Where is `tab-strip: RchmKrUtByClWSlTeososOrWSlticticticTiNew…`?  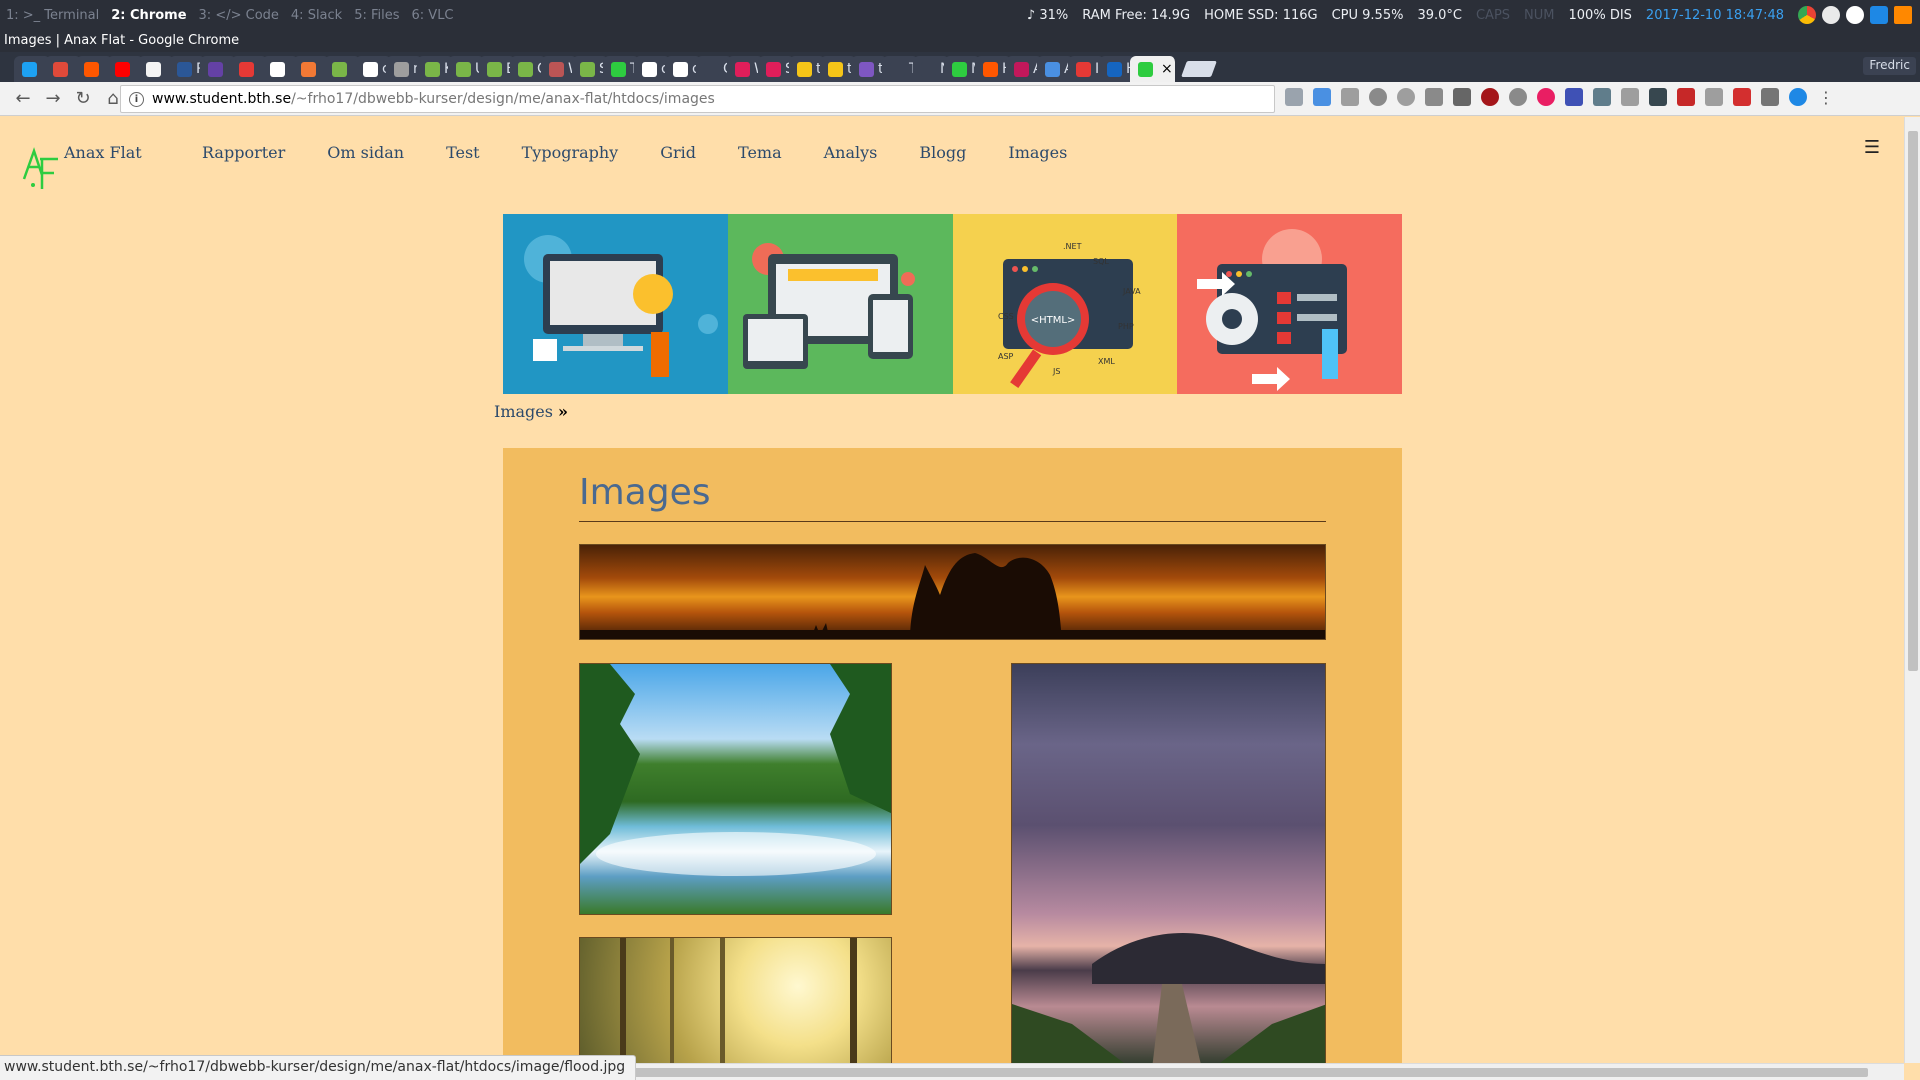 tab-strip: RchmKrUtByClWSlTeososOrWSlticticticTiNew… is located at coordinates (960, 67).